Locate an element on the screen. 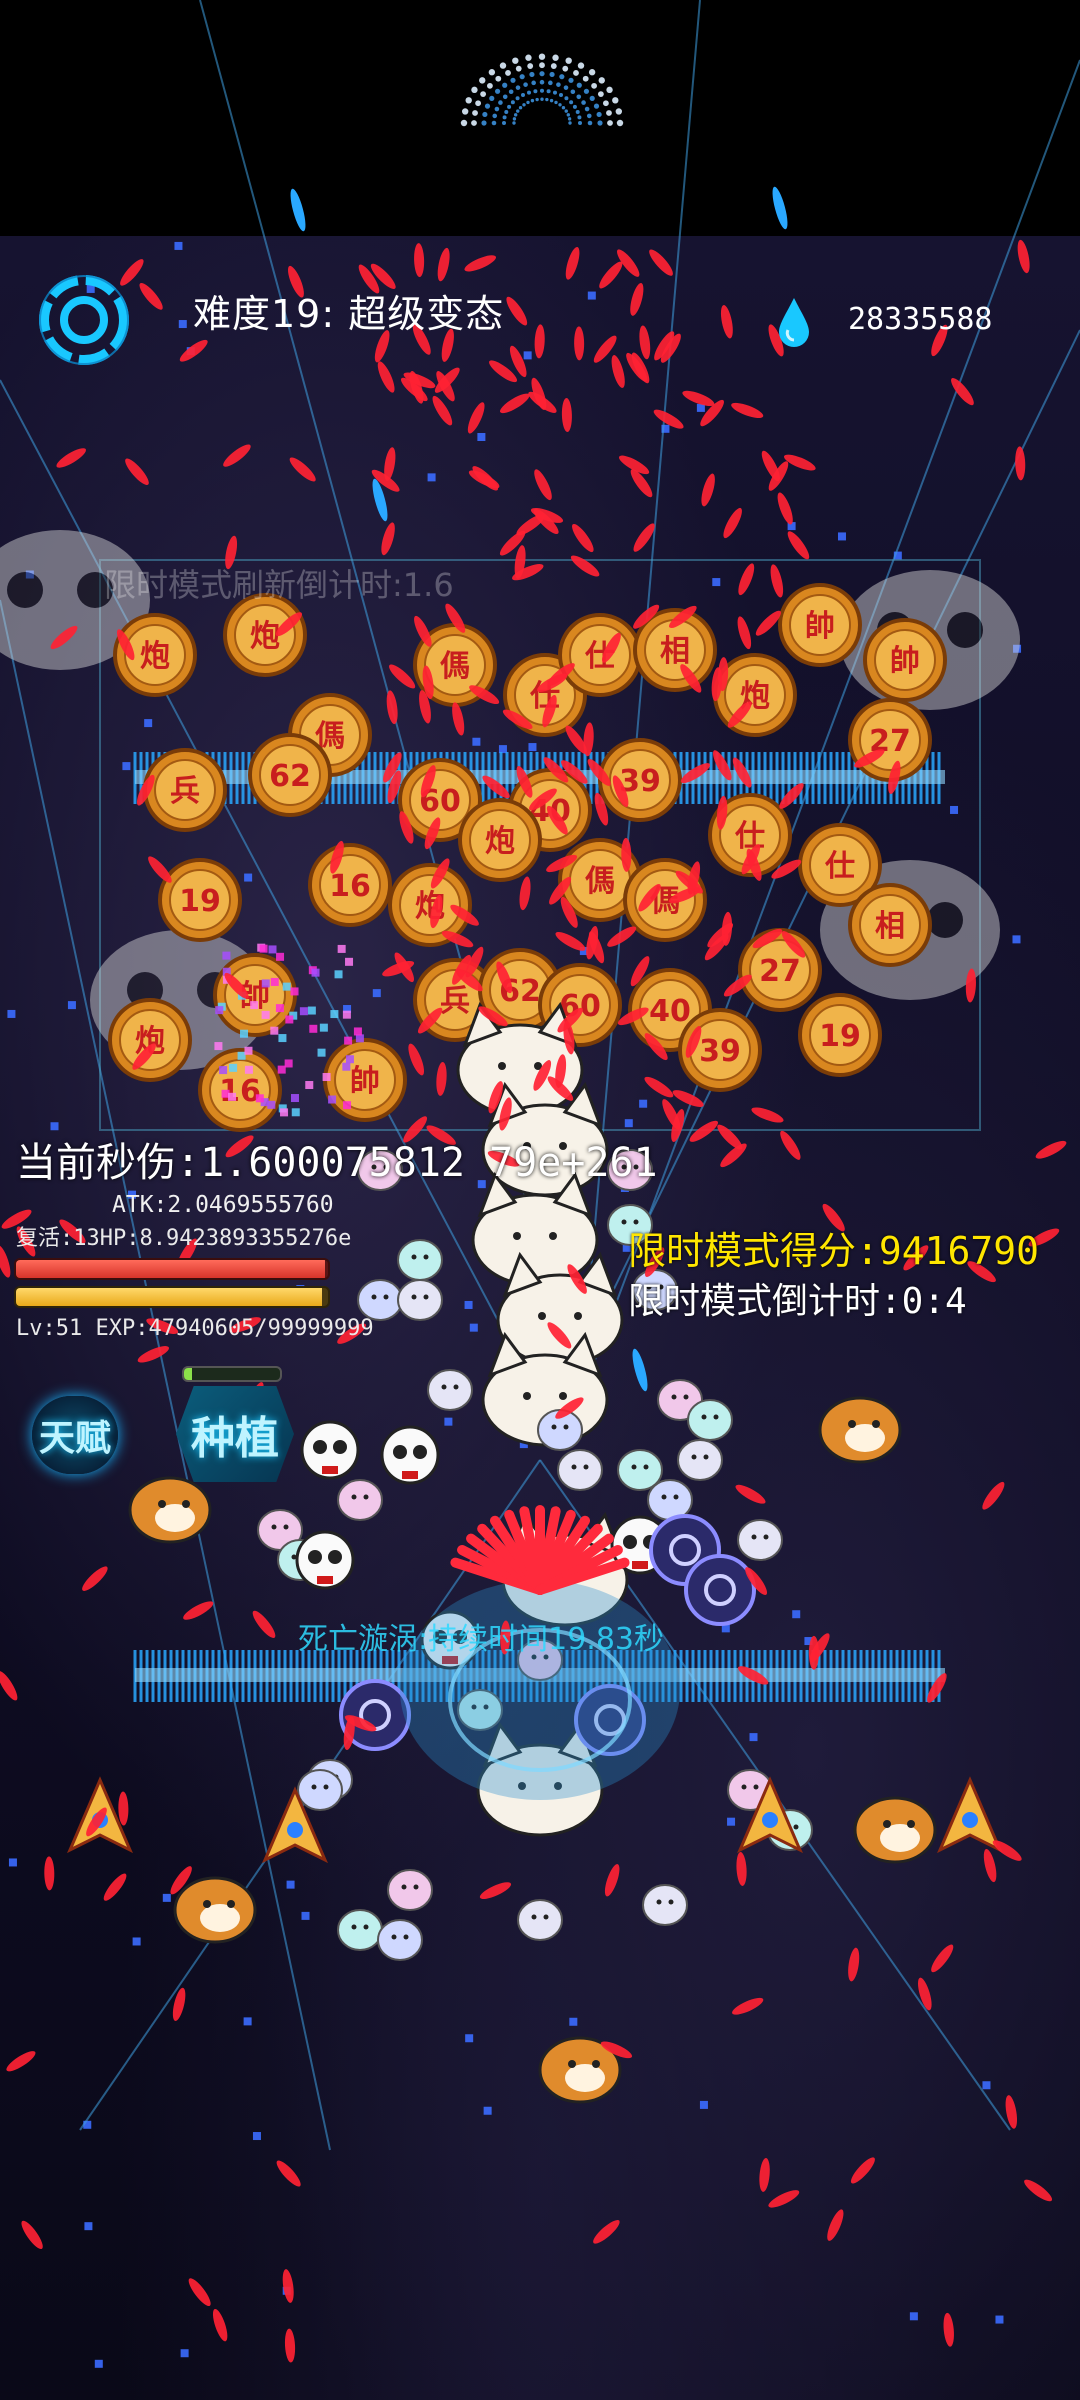 The width and height of the screenshot is (1080, 2400). chess-coin-label: 40 is located at coordinates (670, 1011).